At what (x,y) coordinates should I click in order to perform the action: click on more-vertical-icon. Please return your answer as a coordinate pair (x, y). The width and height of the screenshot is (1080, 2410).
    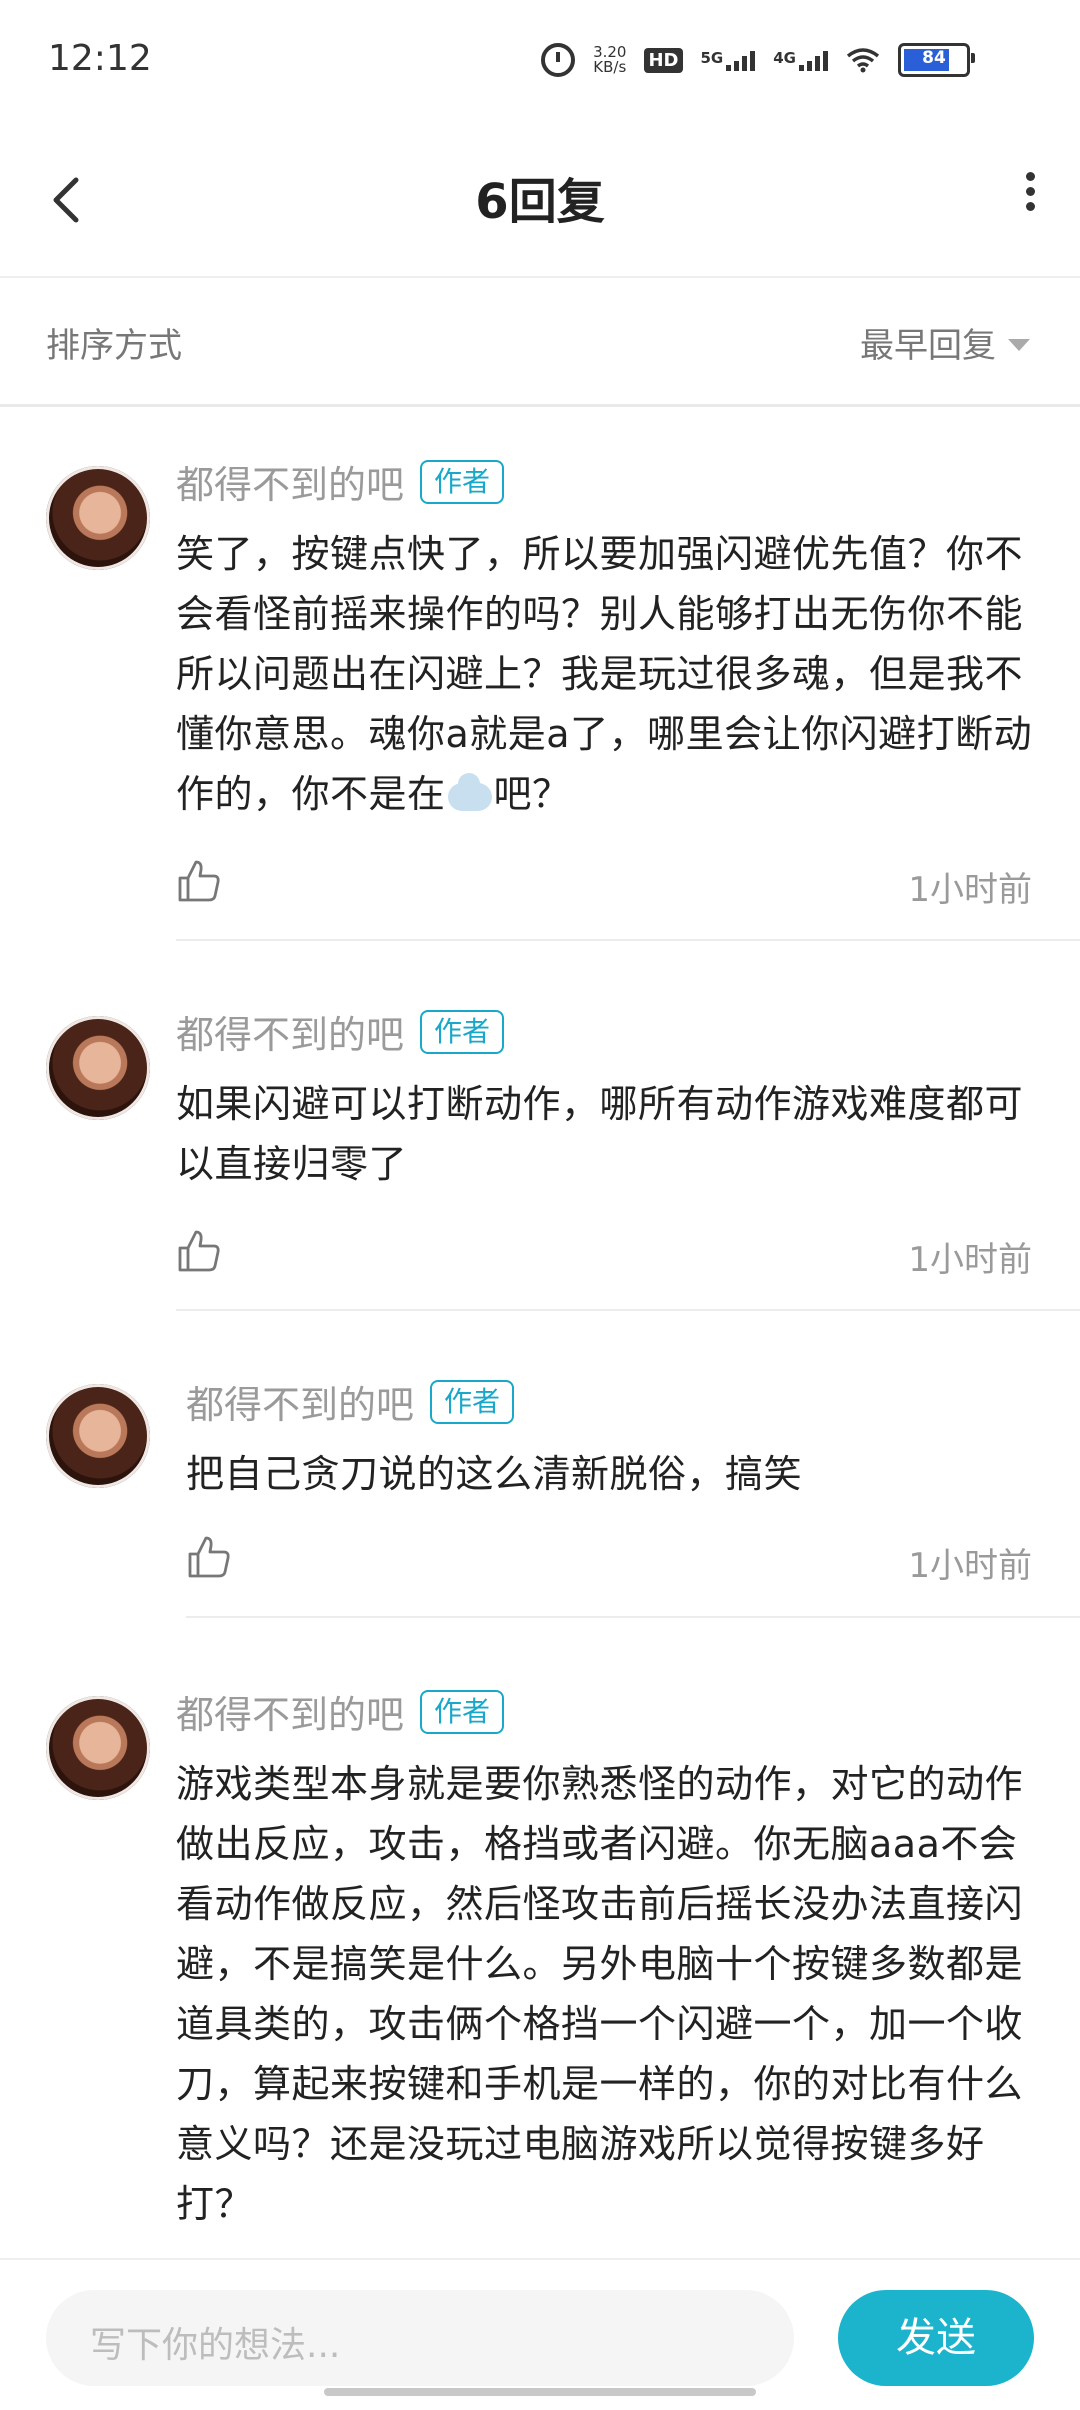
    Looking at the image, I should click on (1030, 176).